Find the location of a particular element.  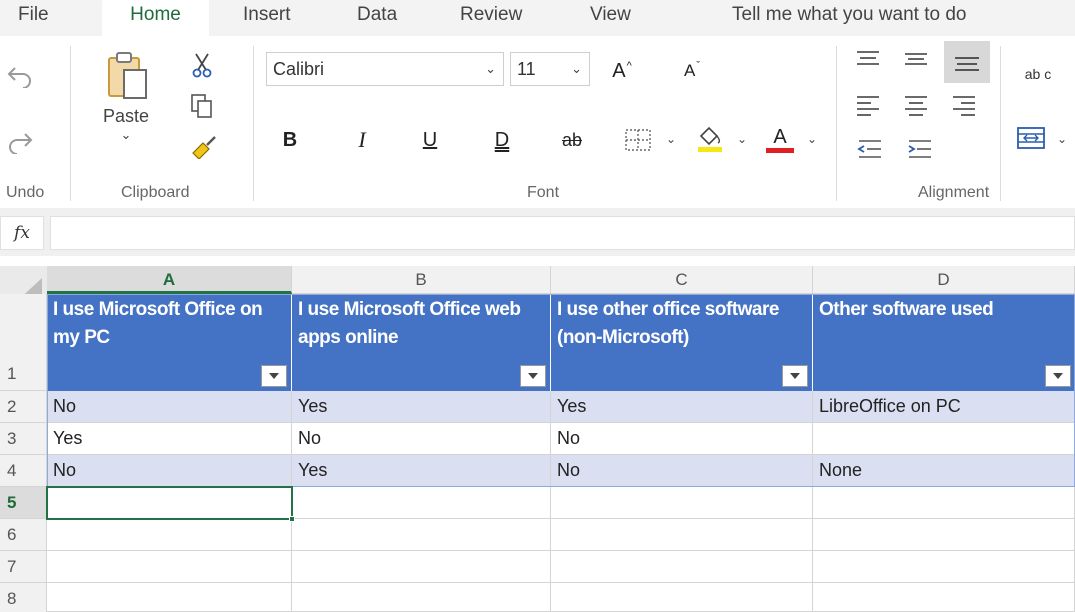

row-header-3: 3 is located at coordinates (23, 439).